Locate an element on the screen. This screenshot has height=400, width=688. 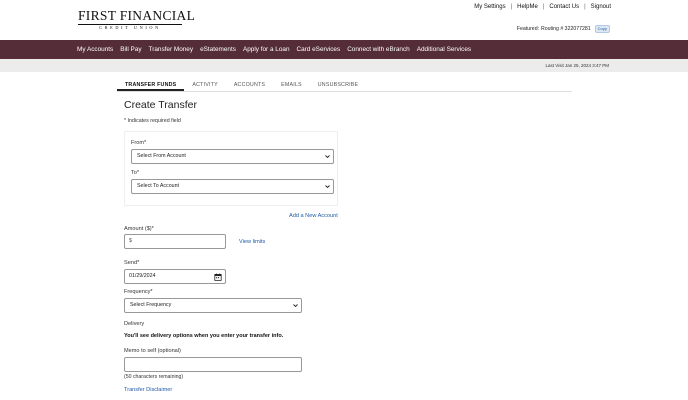
transfer-disclaimer-link: Transfer Disclaimer is located at coordinates (148, 390).